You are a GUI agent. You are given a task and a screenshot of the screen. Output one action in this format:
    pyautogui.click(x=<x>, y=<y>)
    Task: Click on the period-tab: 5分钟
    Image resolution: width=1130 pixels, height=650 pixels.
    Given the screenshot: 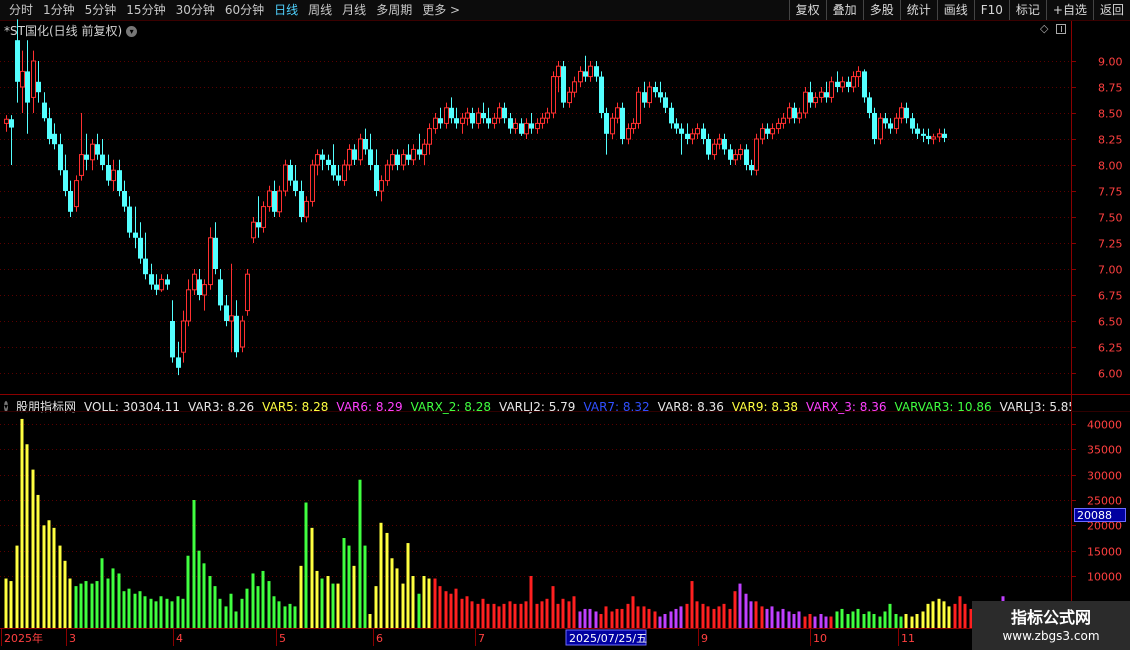 What is the action you would take?
    pyautogui.click(x=101, y=10)
    